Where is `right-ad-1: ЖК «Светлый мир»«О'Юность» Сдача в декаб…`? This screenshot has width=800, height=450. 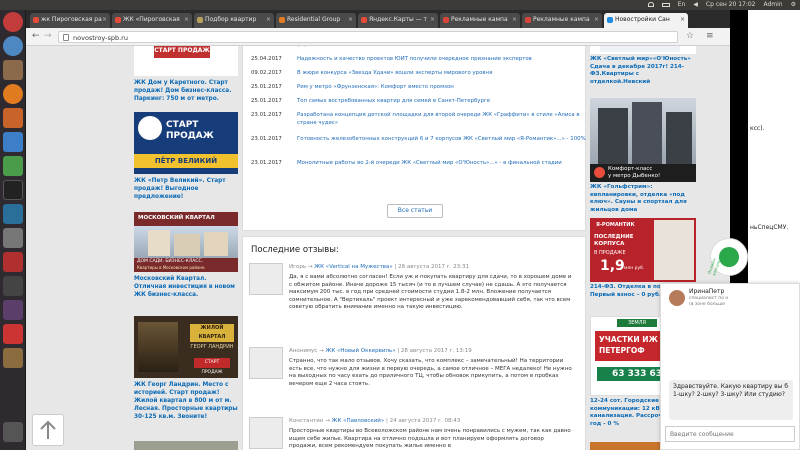 right-ad-1: ЖК «Светлый мир»«О'Юность» Сдача в декаб… is located at coordinates (644, 66).